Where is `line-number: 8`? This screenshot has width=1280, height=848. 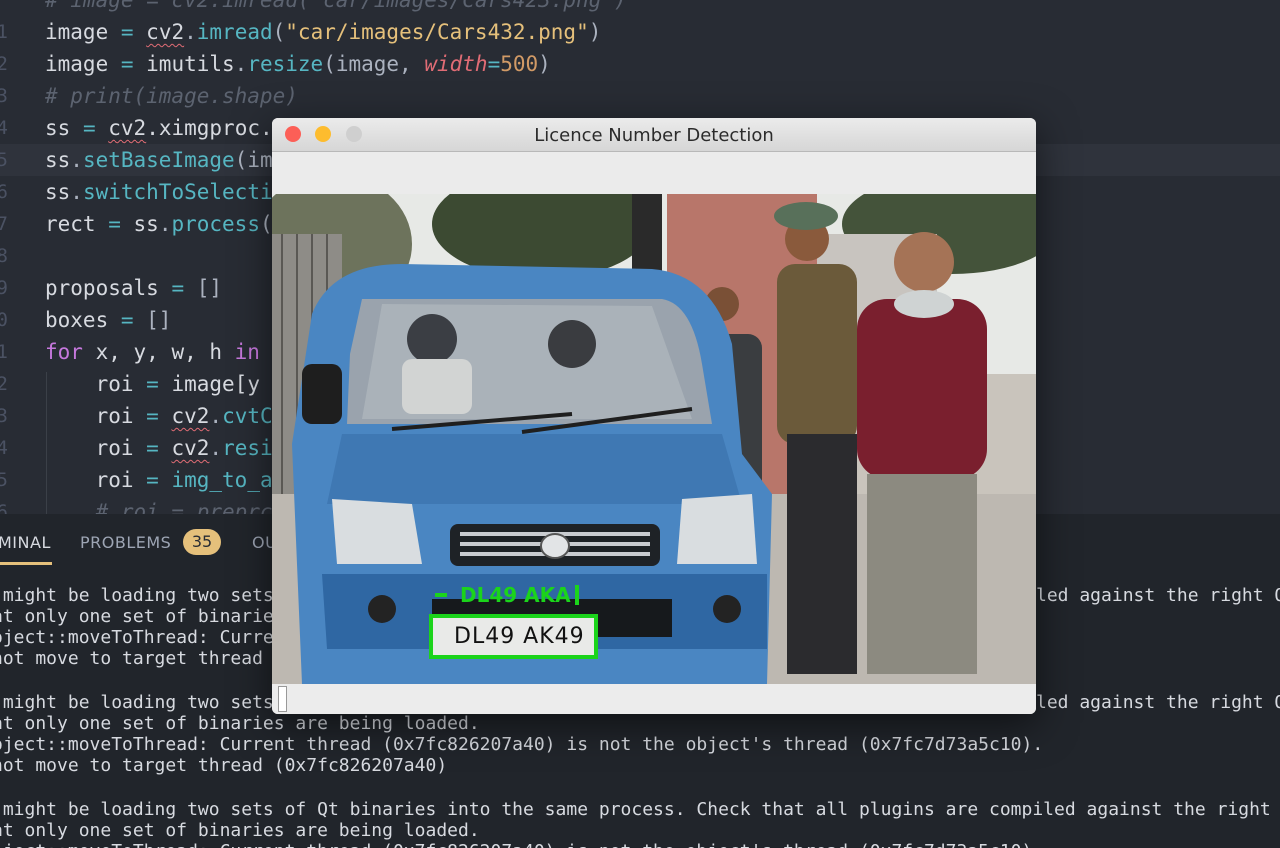
line-number: 8 is located at coordinates (4, 256).